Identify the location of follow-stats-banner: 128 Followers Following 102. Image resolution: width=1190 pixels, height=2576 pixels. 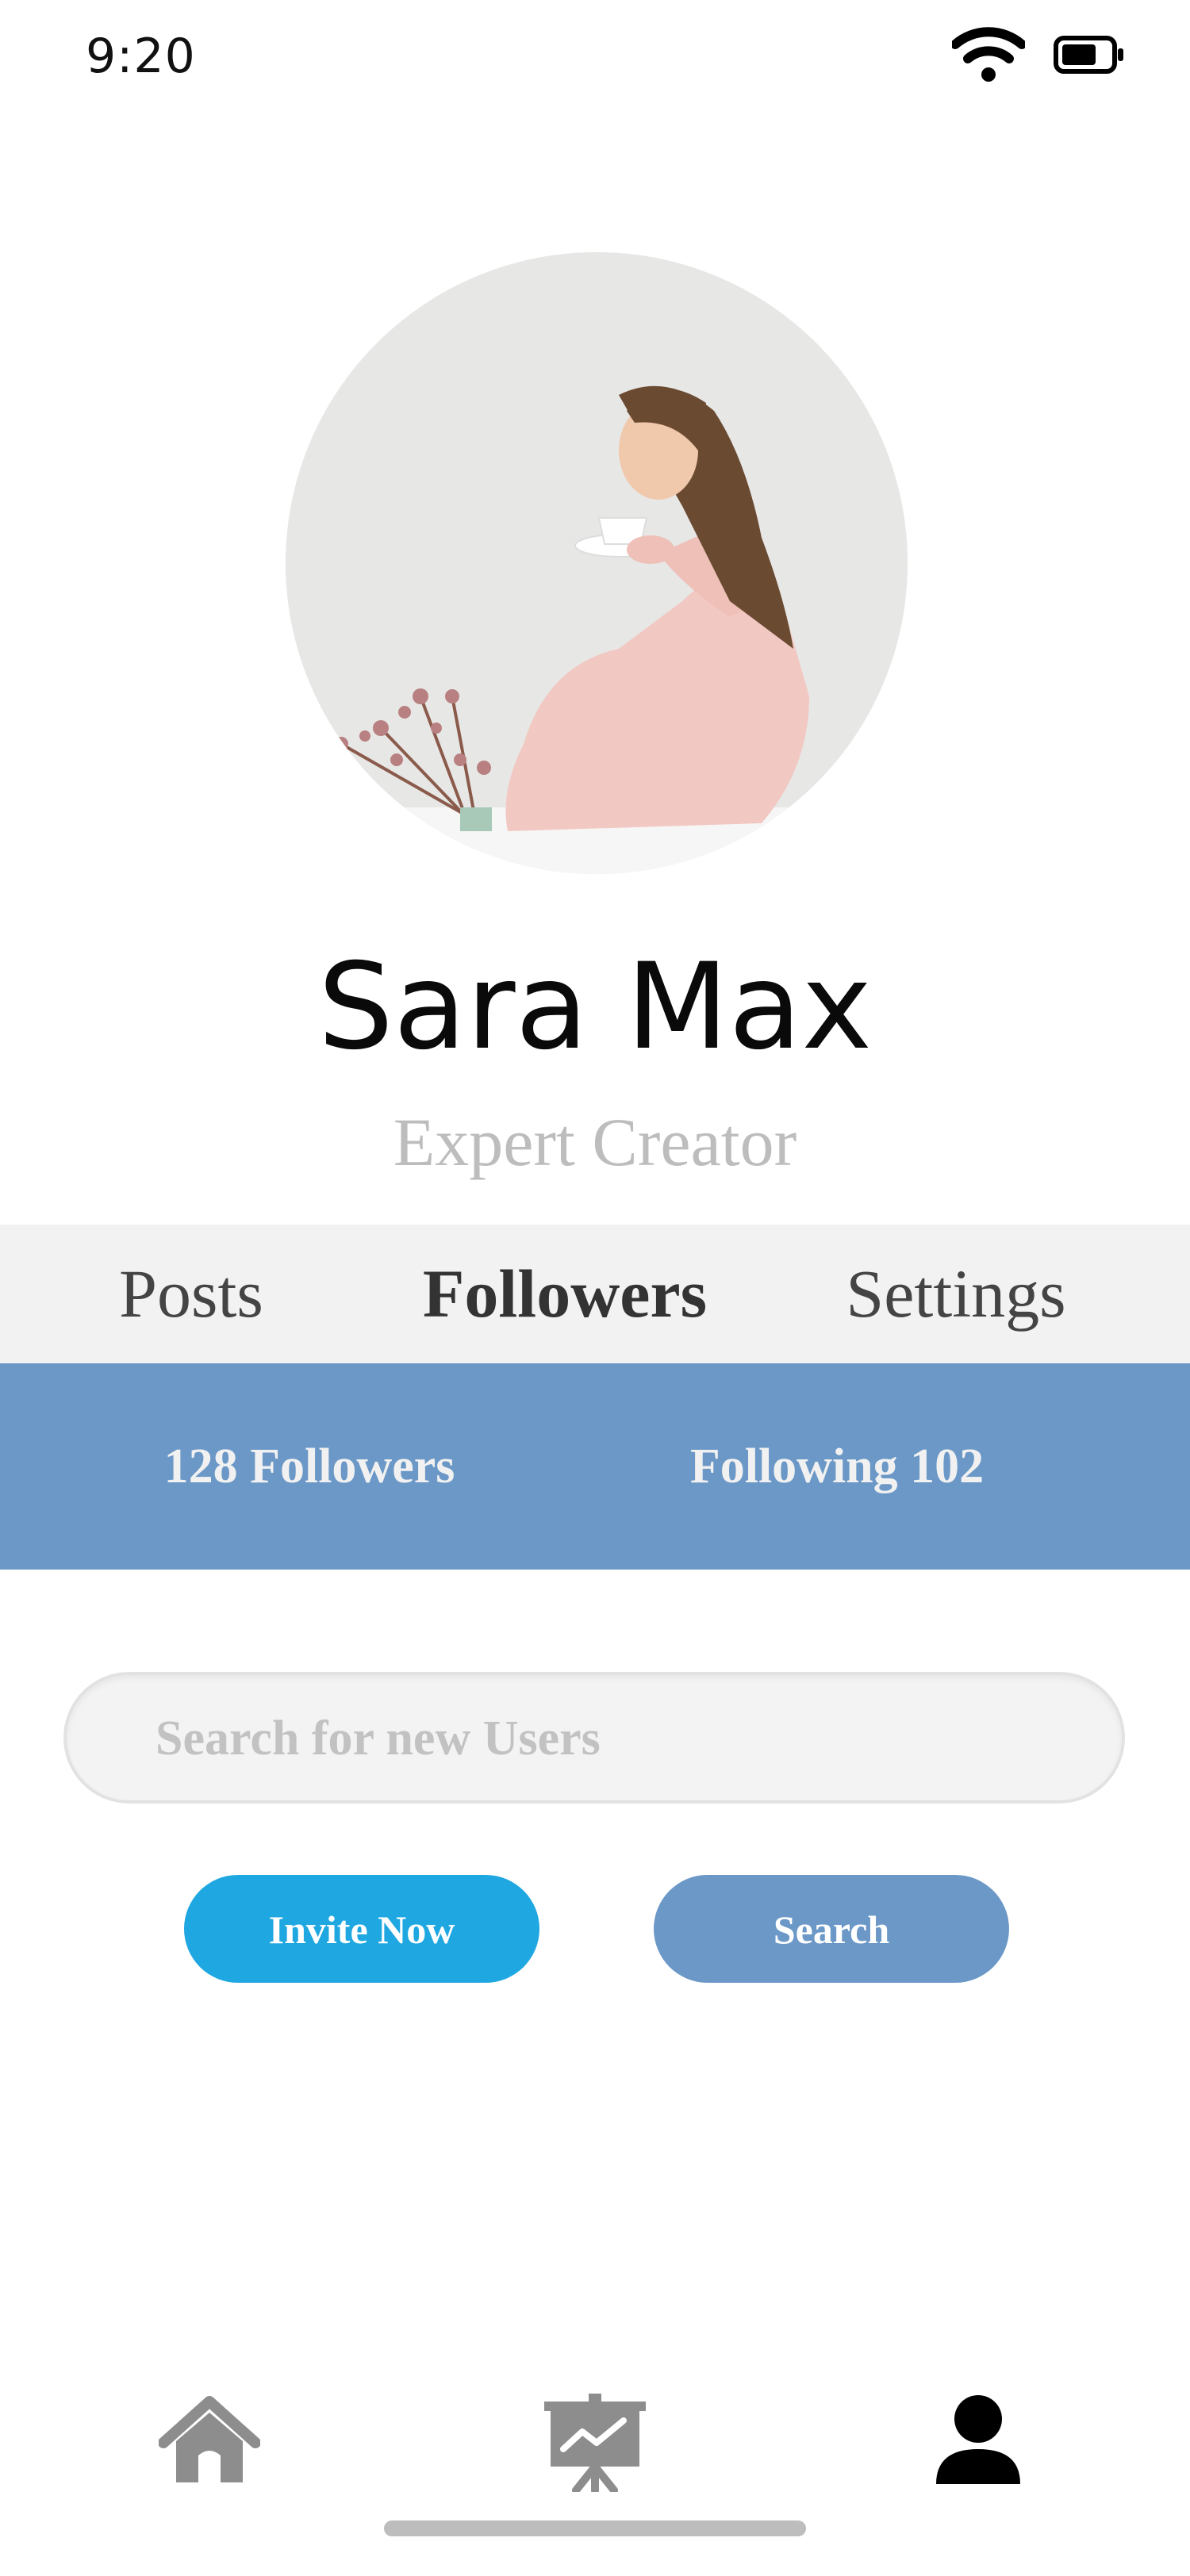
(595, 1467).